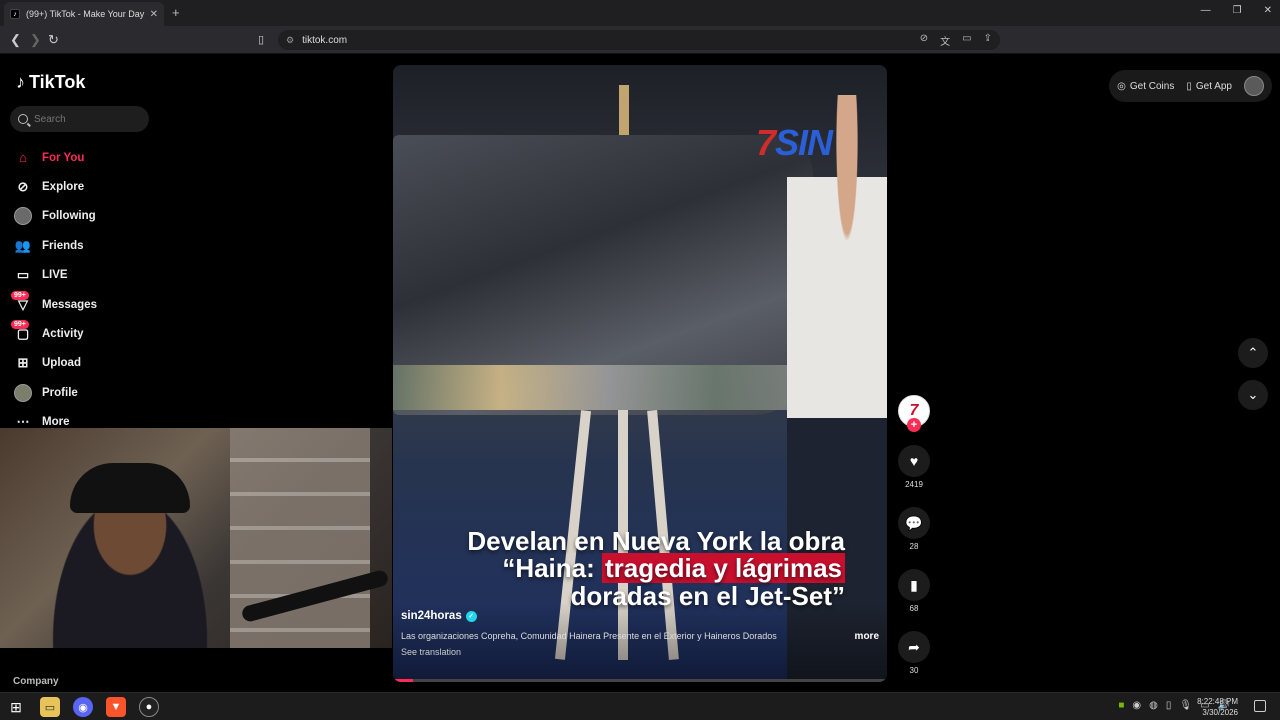 The image size is (1280, 720). What do you see at coordinates (35, 40) in the screenshot?
I see `forward-icon: ❯` at bounding box center [35, 40].